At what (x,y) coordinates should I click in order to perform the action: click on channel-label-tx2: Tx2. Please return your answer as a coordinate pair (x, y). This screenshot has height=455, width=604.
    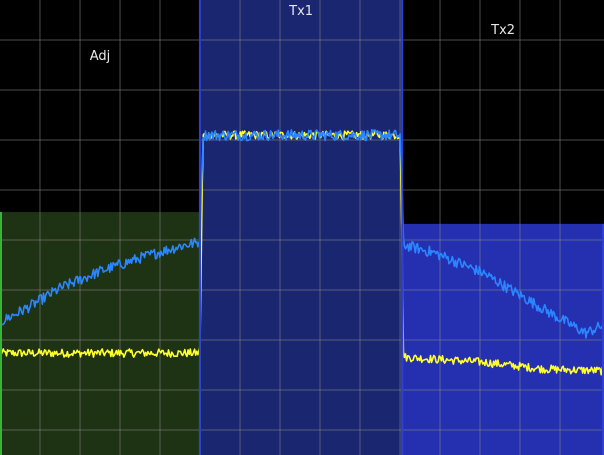
    Looking at the image, I should click on (502, 30).